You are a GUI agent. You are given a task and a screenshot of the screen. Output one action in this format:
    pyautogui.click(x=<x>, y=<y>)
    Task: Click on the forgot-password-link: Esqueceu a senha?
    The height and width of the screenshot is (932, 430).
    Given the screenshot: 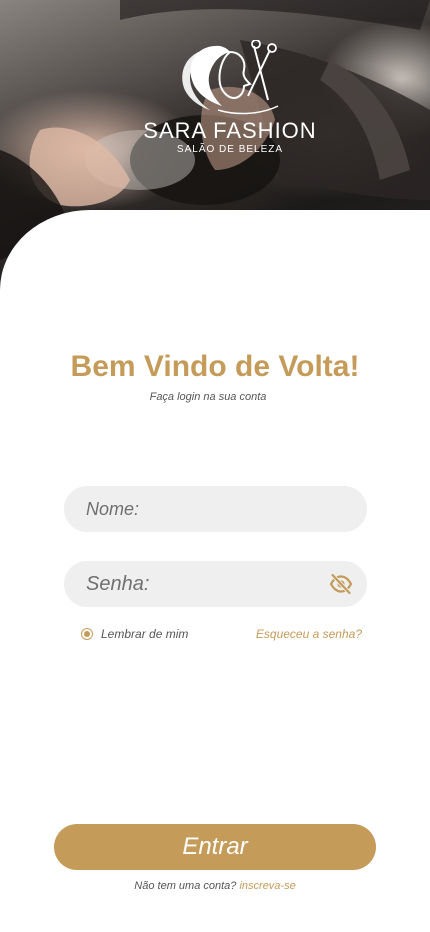 What is the action you would take?
    pyautogui.click(x=309, y=634)
    